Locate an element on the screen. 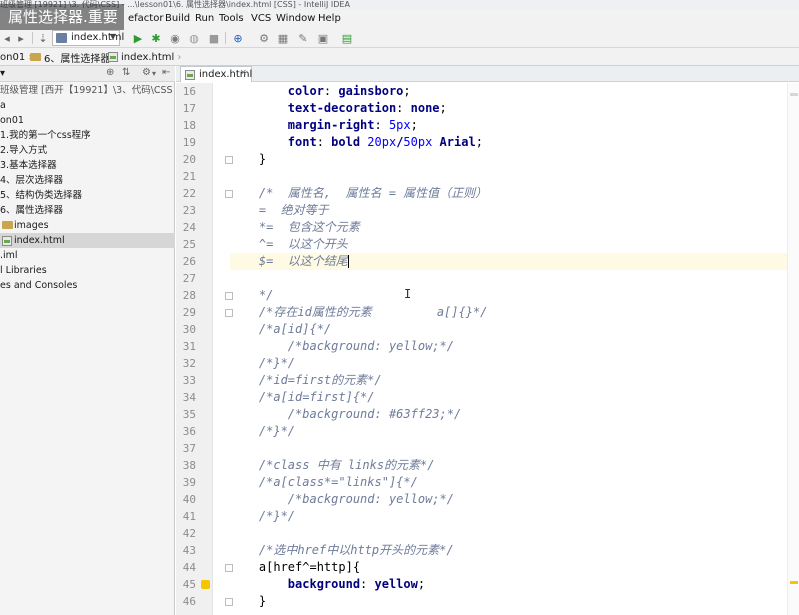  tree-item: a is located at coordinates (87, 105).